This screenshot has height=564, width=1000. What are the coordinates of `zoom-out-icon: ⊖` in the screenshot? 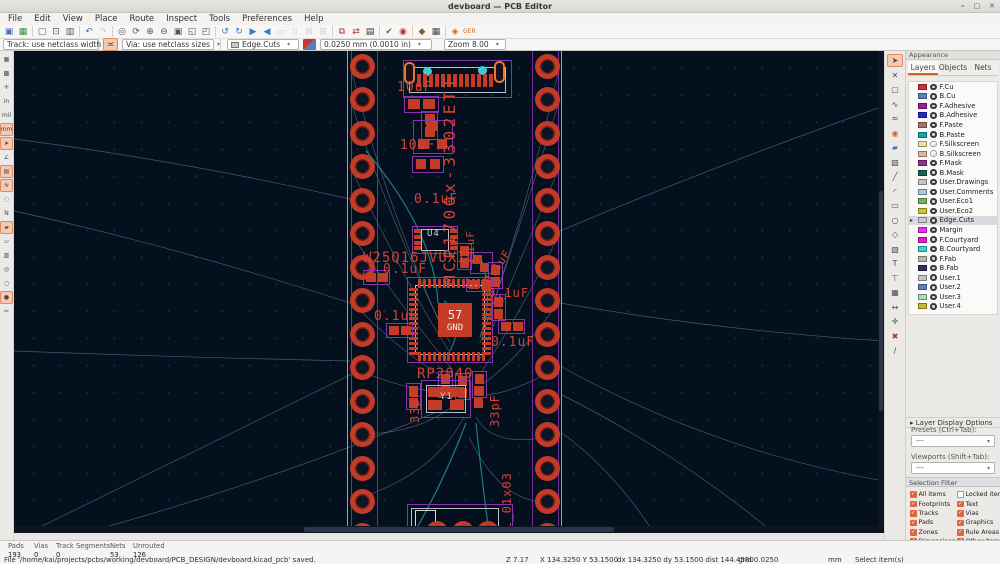 It's located at (164, 31).